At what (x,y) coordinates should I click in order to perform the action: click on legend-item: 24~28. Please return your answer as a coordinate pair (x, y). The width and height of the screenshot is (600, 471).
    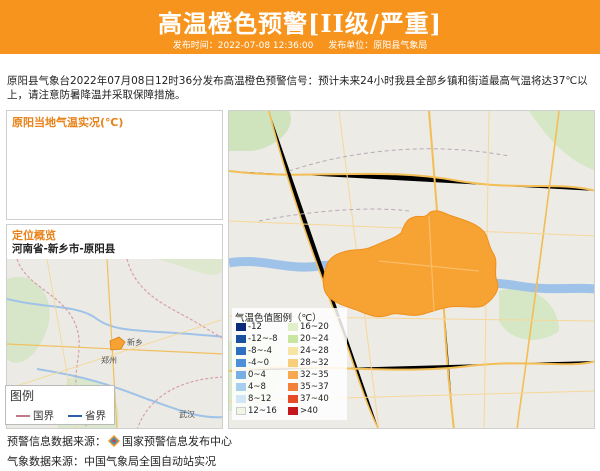
    Looking at the image, I should click on (308, 351).